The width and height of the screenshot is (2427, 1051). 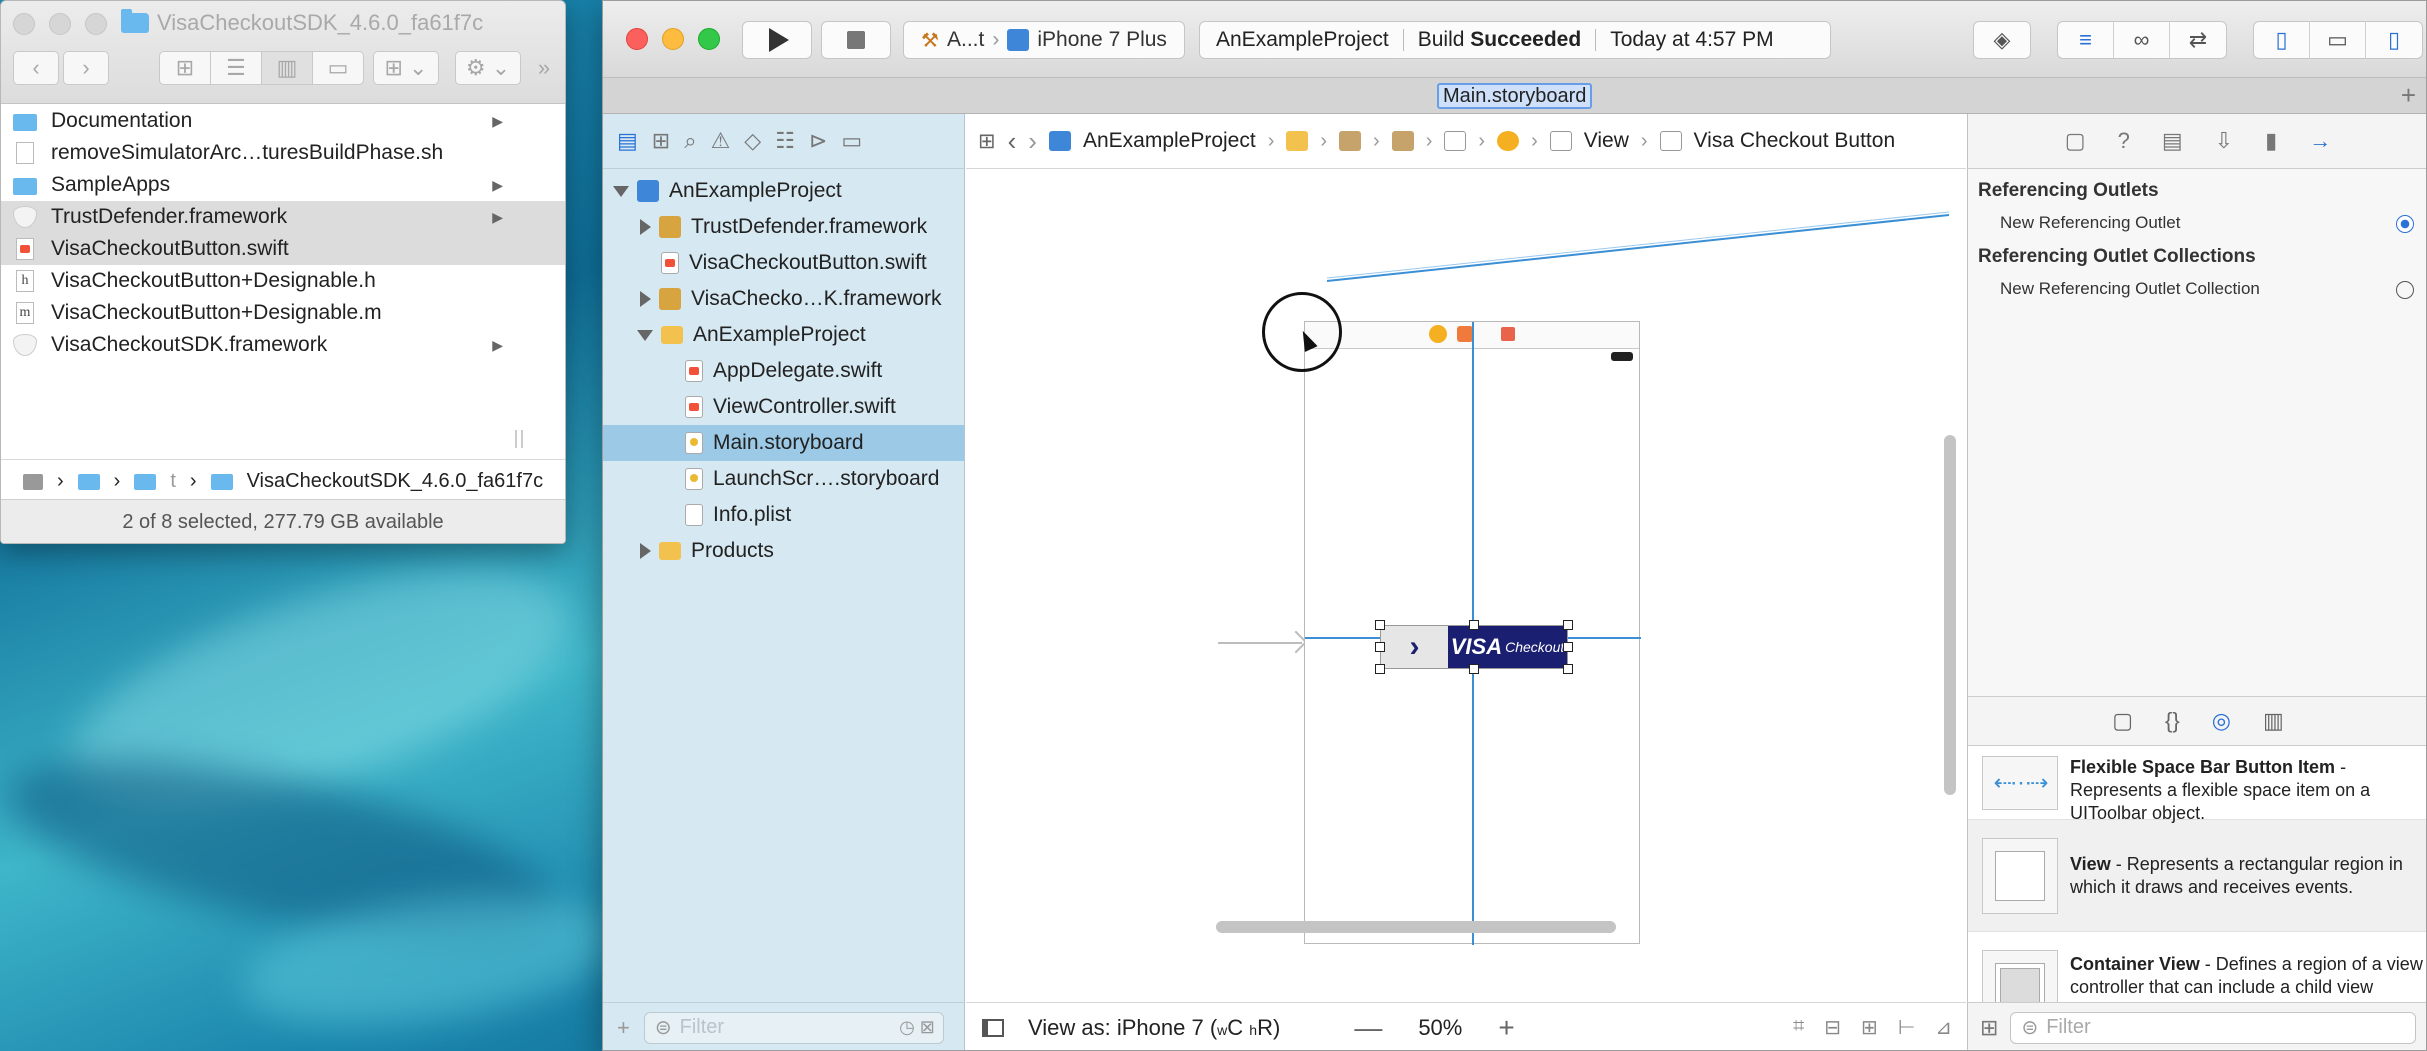 I want to click on utilities-toggle-icon: ▯, so click(x=2394, y=40).